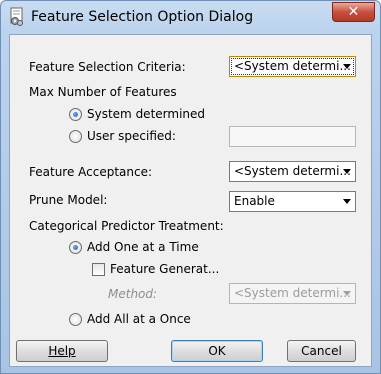 This screenshot has width=381, height=374. Describe the element at coordinates (143, 247) in the screenshot. I see `add-one-label: Add One at a Time` at that location.